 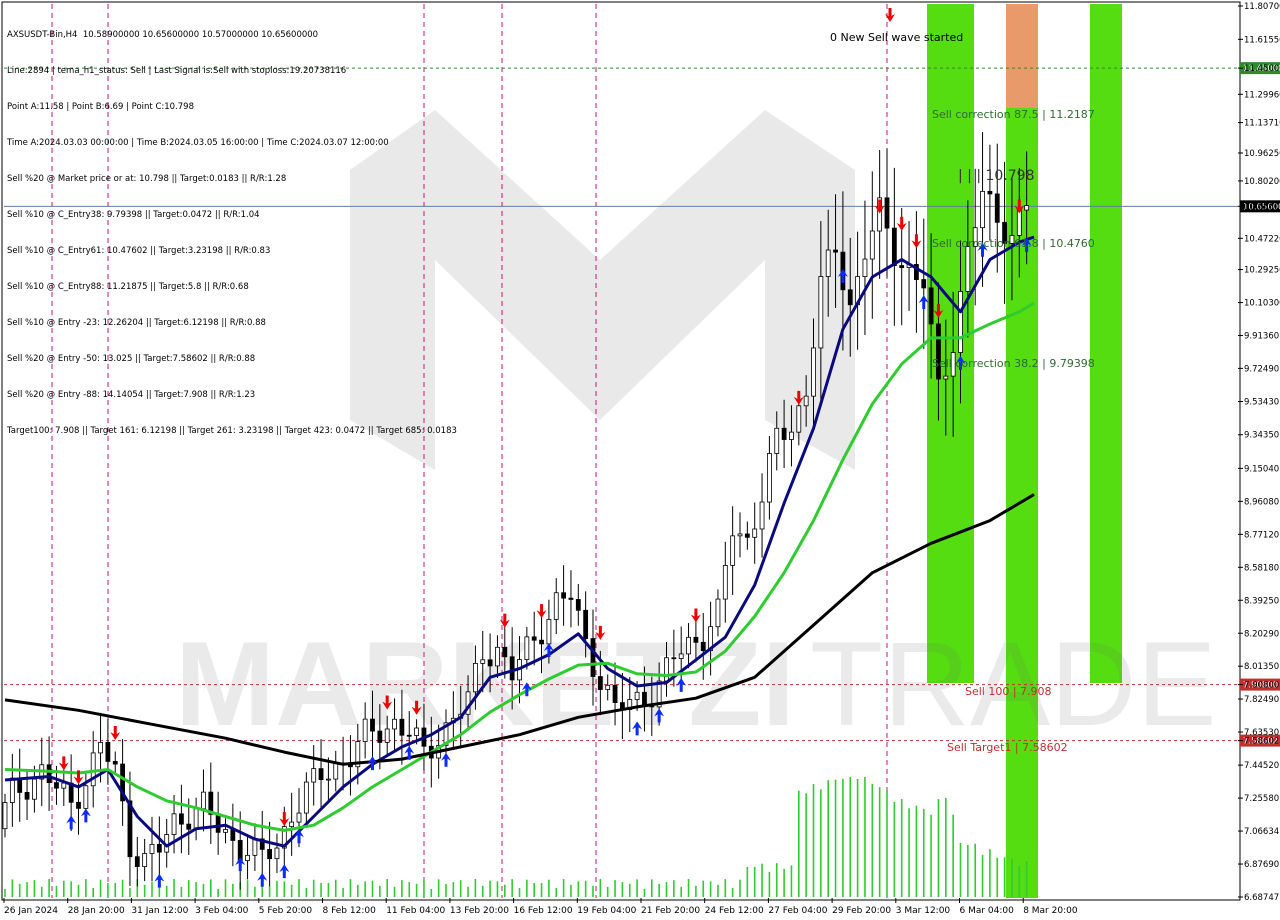 I want to click on price-tick-label: 9.15040, so click(x=1261, y=469).